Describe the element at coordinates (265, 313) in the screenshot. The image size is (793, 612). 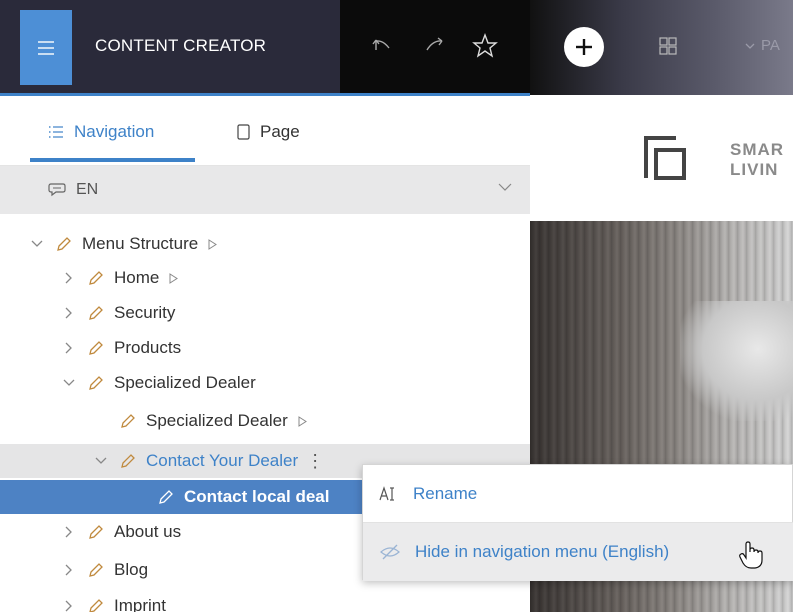
I see `tree-node: Security` at that location.